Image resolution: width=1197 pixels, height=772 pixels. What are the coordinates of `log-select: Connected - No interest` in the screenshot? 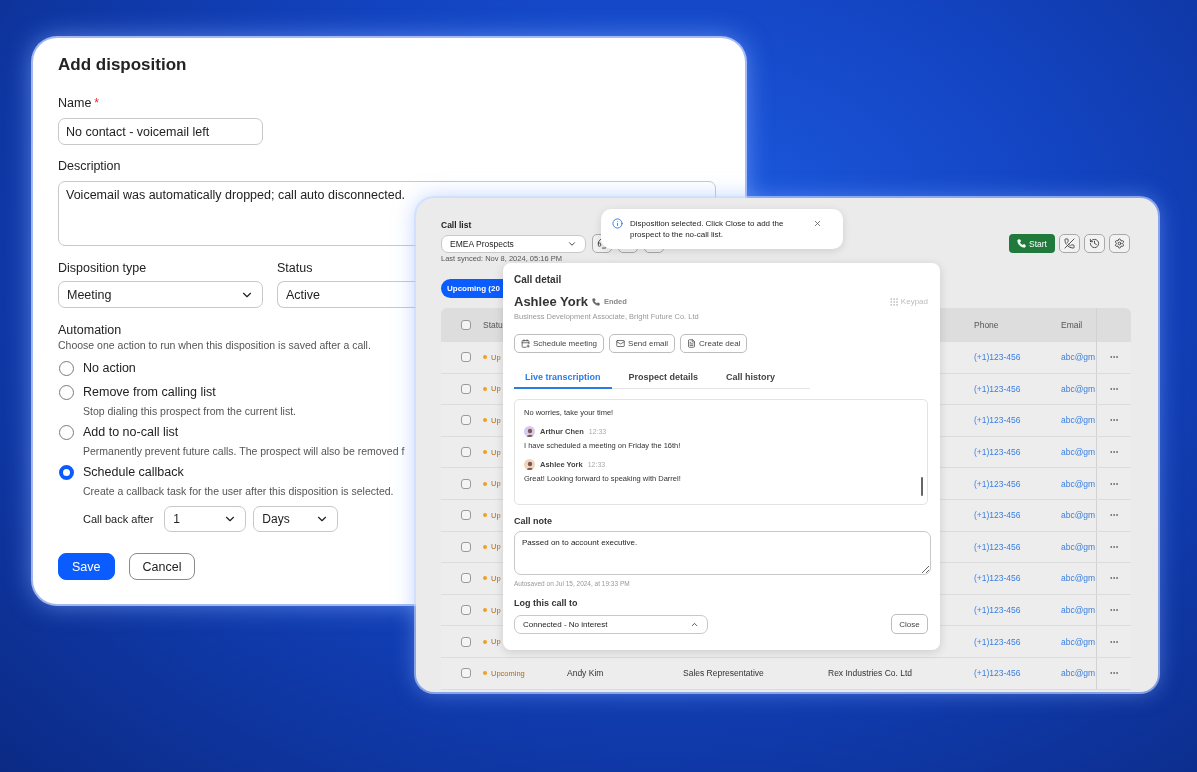 It's located at (611, 624).